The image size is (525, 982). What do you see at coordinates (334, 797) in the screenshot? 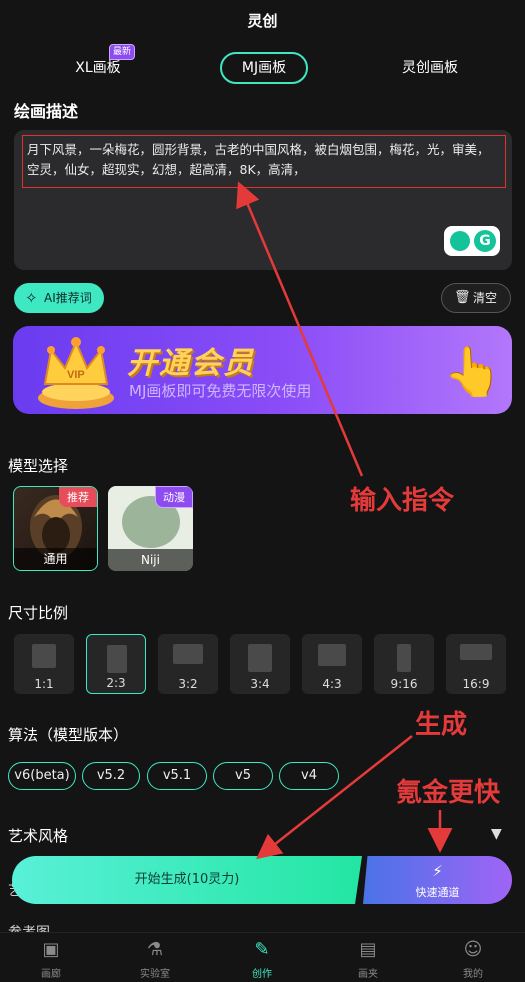
I see `generate-arrow` at bounding box center [334, 797].